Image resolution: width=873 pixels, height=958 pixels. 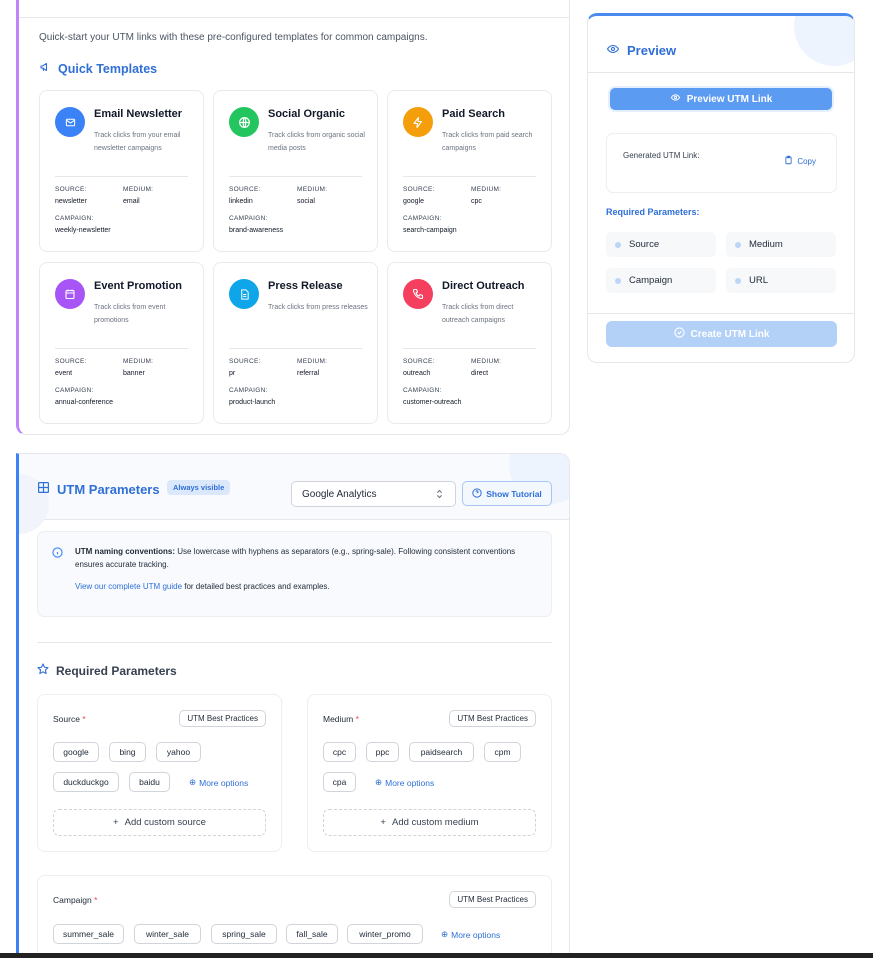 I want to click on template-title: Social Organic, so click(x=307, y=114).